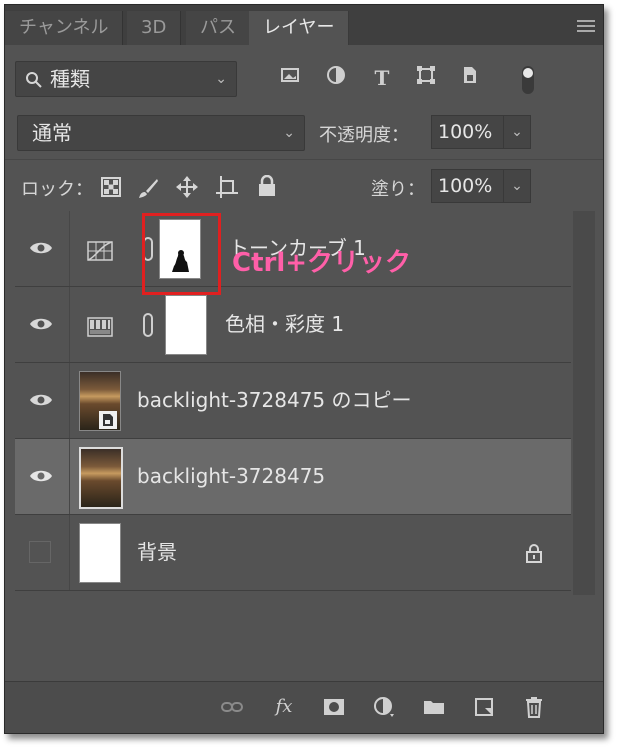 This screenshot has width=618, height=749. I want to click on filter-row: 種類 ⌄ T, so click(305, 81).